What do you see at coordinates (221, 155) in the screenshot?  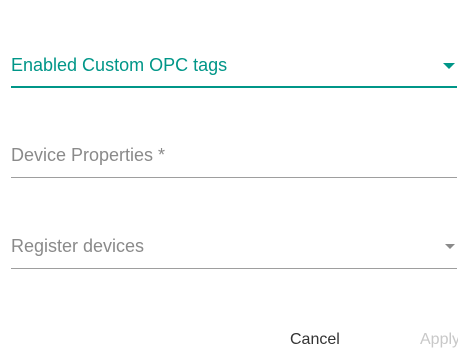 I see `device-properties-input` at bounding box center [221, 155].